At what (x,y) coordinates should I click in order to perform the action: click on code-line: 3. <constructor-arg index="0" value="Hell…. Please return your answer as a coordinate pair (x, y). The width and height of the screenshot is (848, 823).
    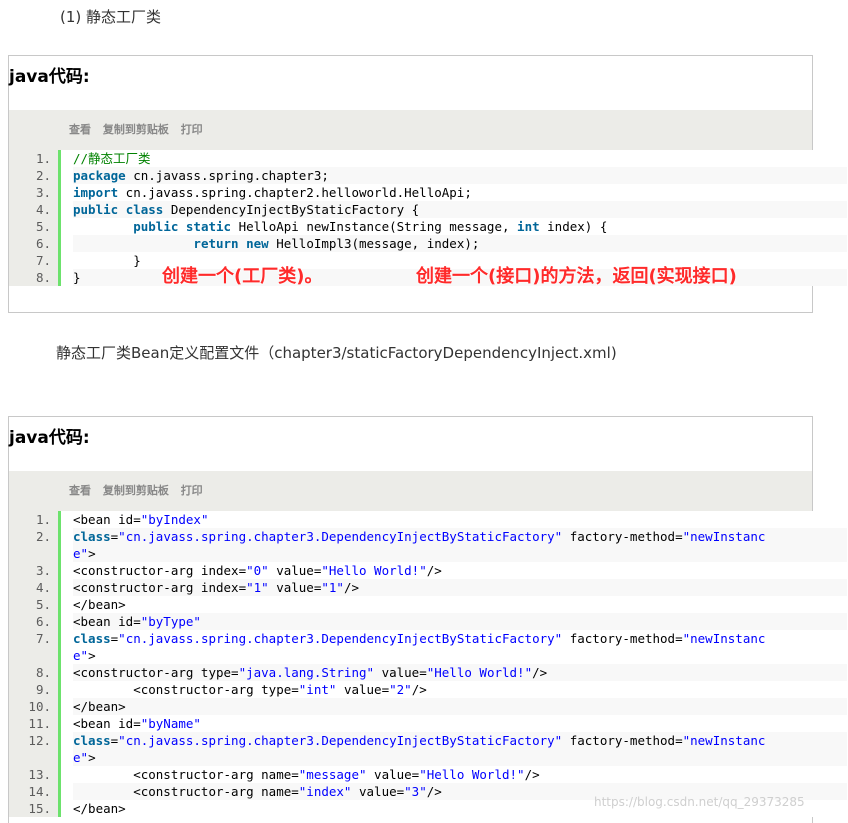
    Looking at the image, I should click on (428, 570).